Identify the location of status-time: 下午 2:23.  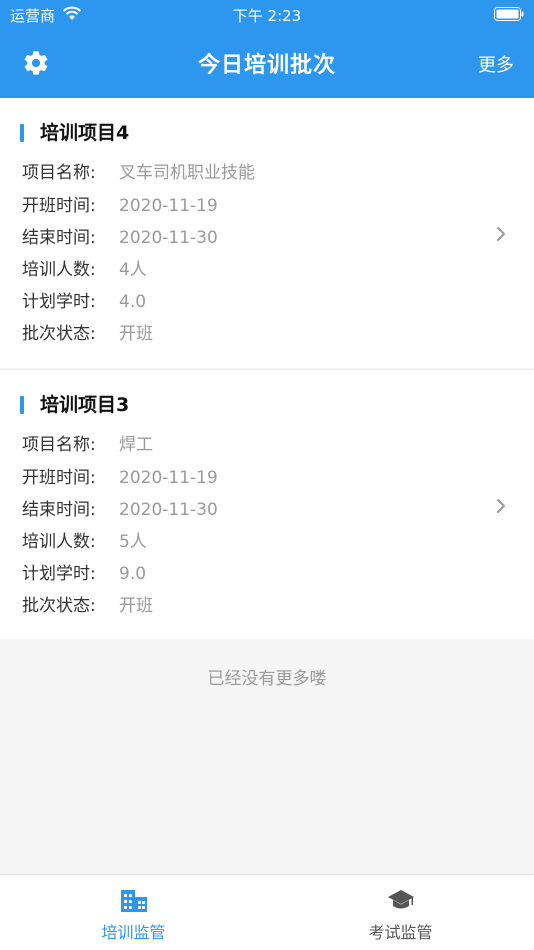
(267, 16).